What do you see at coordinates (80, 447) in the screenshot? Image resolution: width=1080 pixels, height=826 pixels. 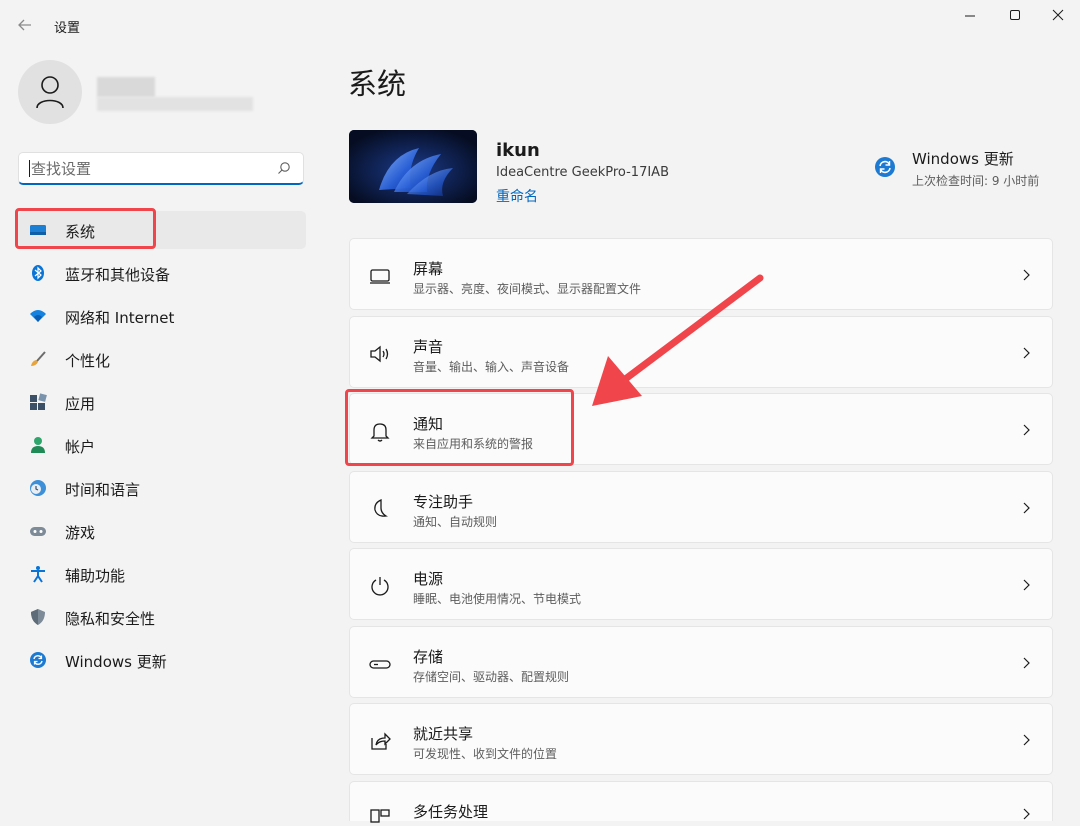 I see `sidebar-item-label: 帐户` at bounding box center [80, 447].